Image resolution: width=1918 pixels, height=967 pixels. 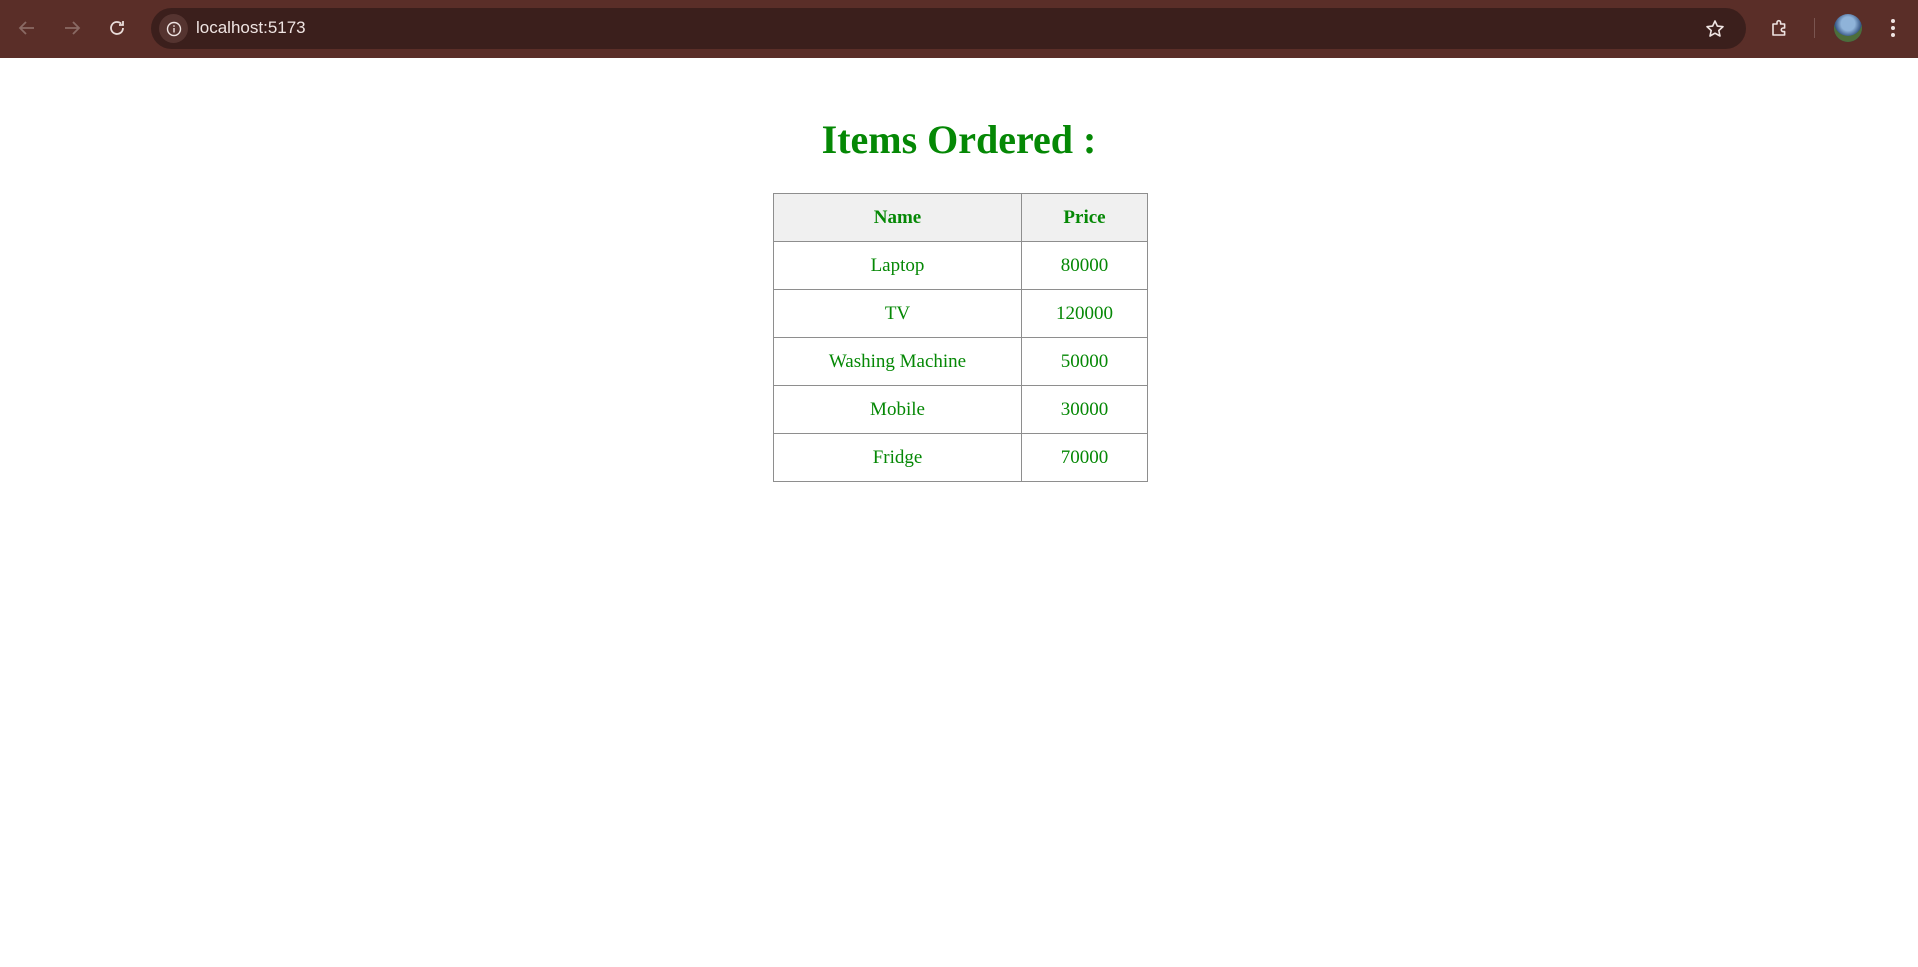 I want to click on browser-menu-button, so click(x=1893, y=28).